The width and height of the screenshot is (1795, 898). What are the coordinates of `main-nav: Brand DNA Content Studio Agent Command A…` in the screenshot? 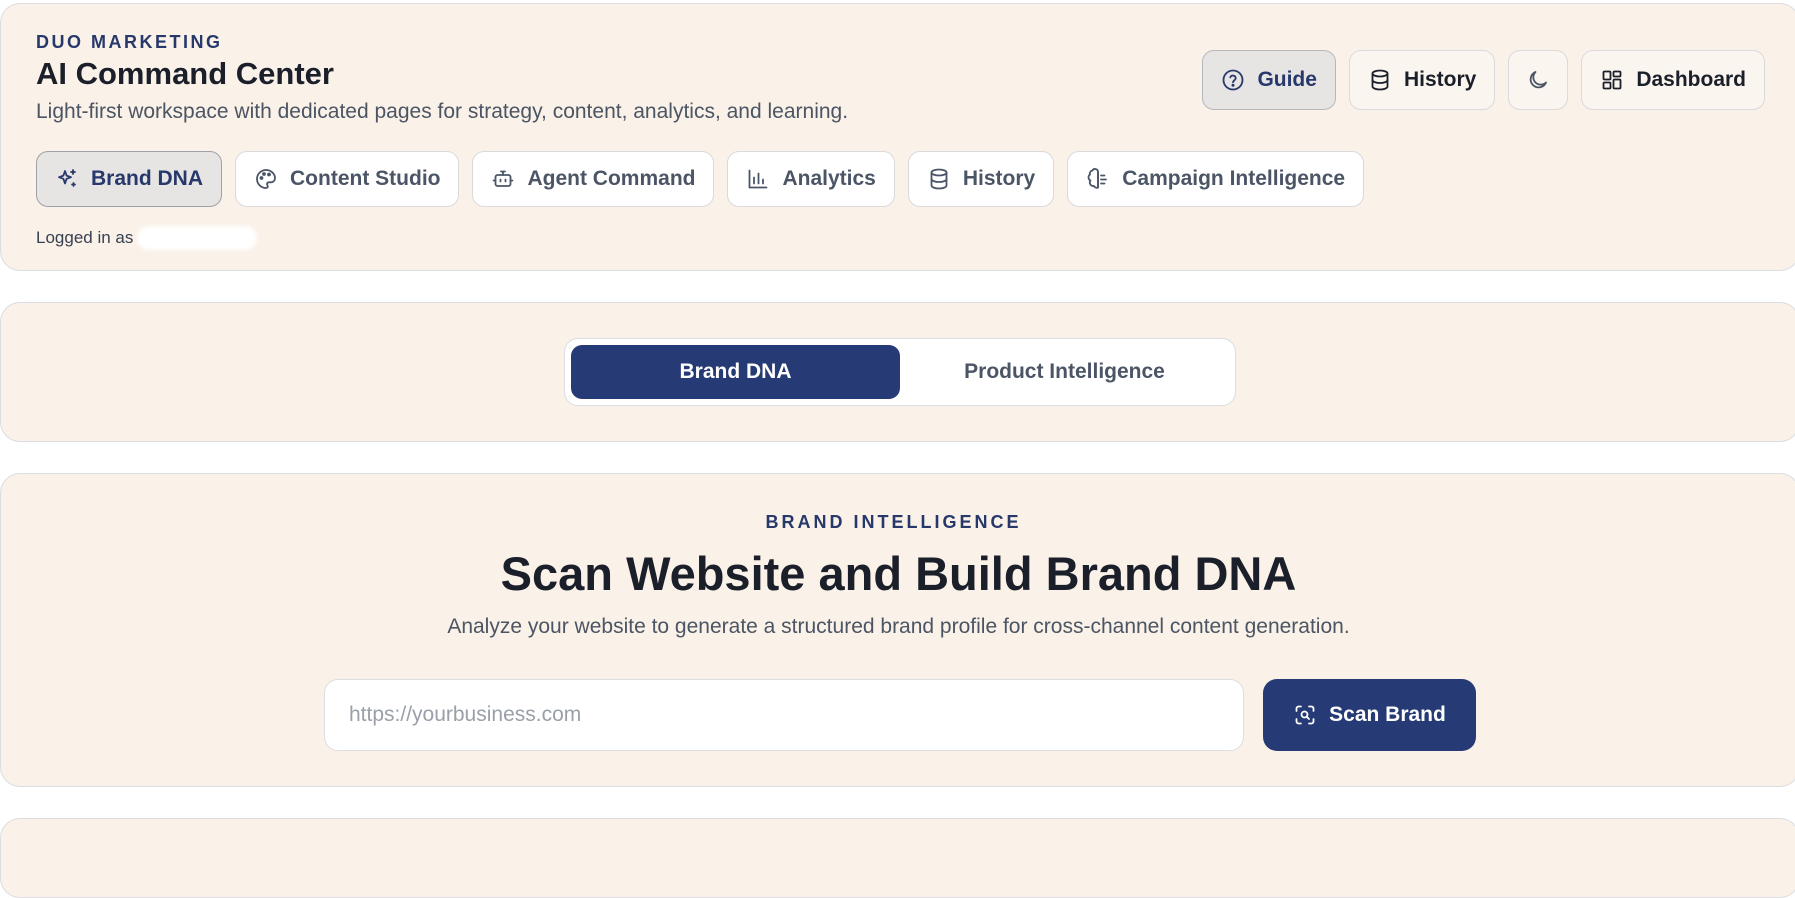 It's located at (700, 179).